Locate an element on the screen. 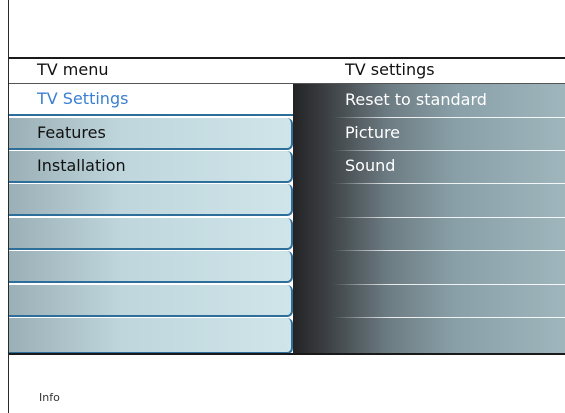 The height and width of the screenshot is (413, 565). submenu-item-sound: Sound is located at coordinates (429, 166).